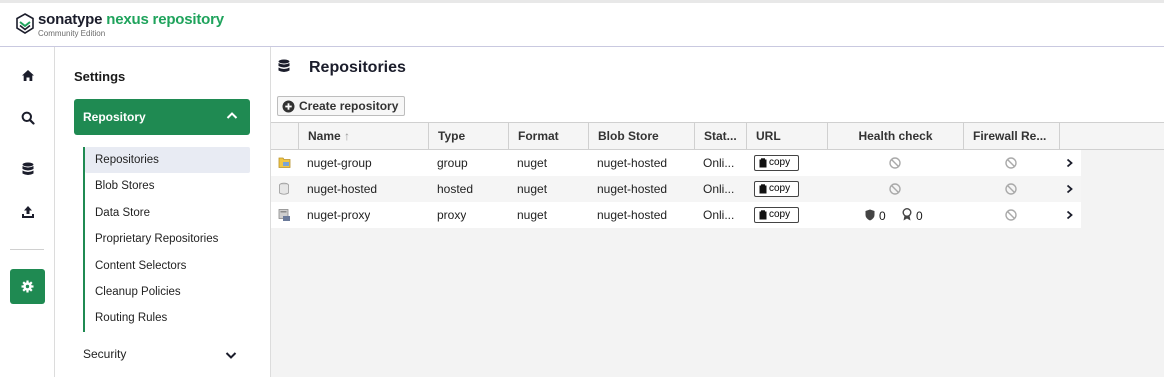 Image resolution: width=1164 pixels, height=377 pixels. I want to click on column-divider, so click(1059, 136).